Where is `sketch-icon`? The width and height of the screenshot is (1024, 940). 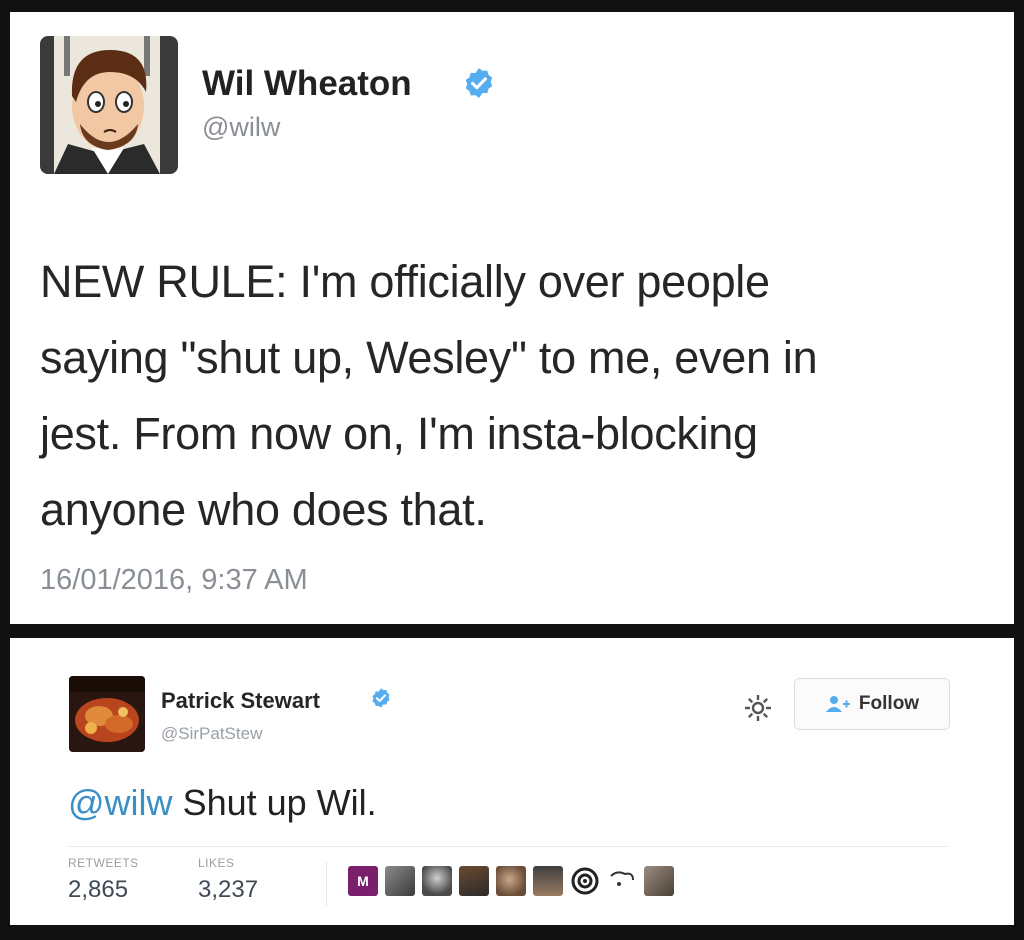
sketch-icon is located at coordinates (622, 878).